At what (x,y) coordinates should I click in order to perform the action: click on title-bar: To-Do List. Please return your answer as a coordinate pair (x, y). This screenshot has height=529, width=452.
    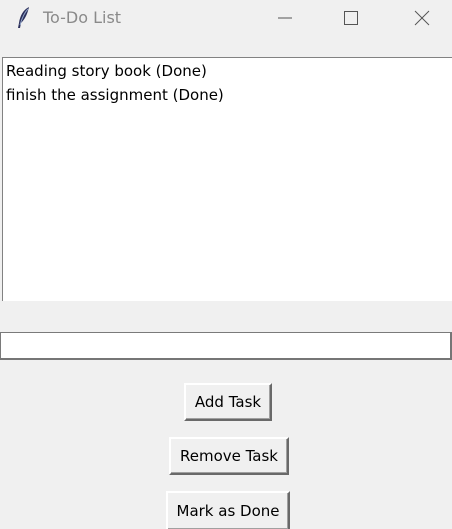
    Looking at the image, I should click on (226, 18).